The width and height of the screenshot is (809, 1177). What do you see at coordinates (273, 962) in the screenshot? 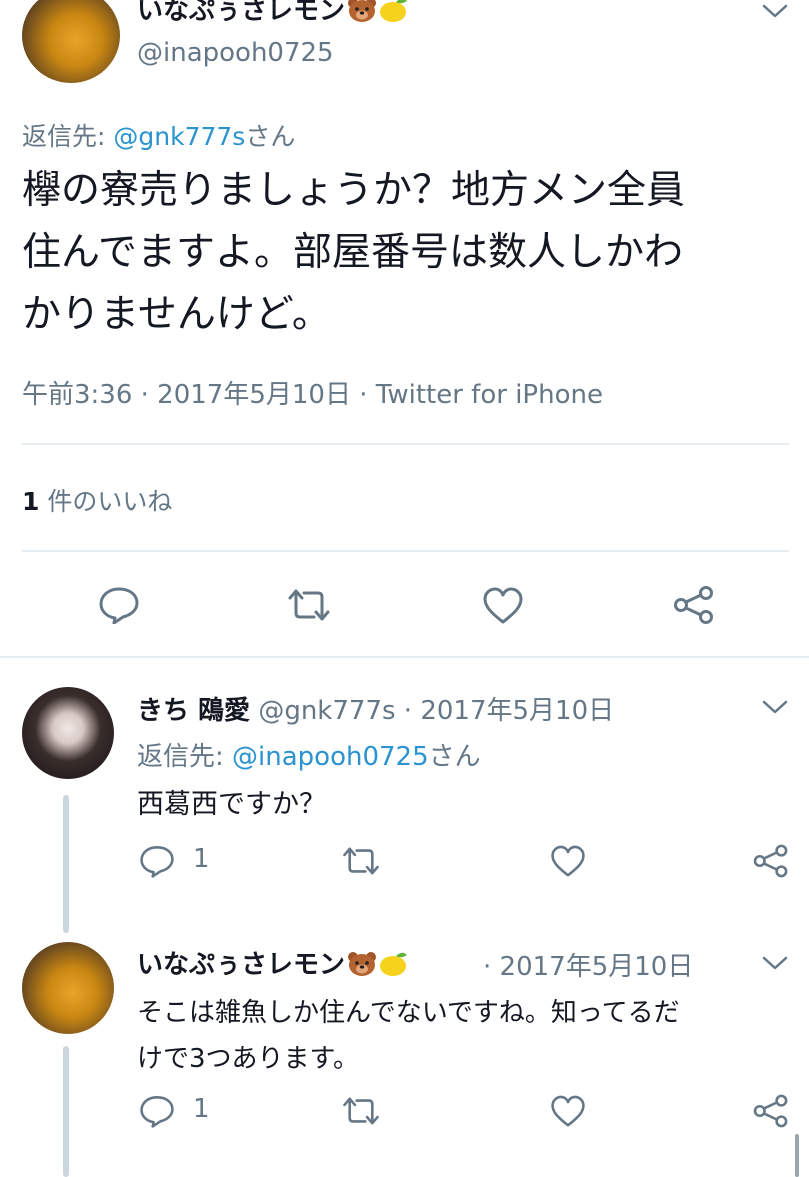
I see `tweet-header: いなぷぅさレモン` at bounding box center [273, 962].